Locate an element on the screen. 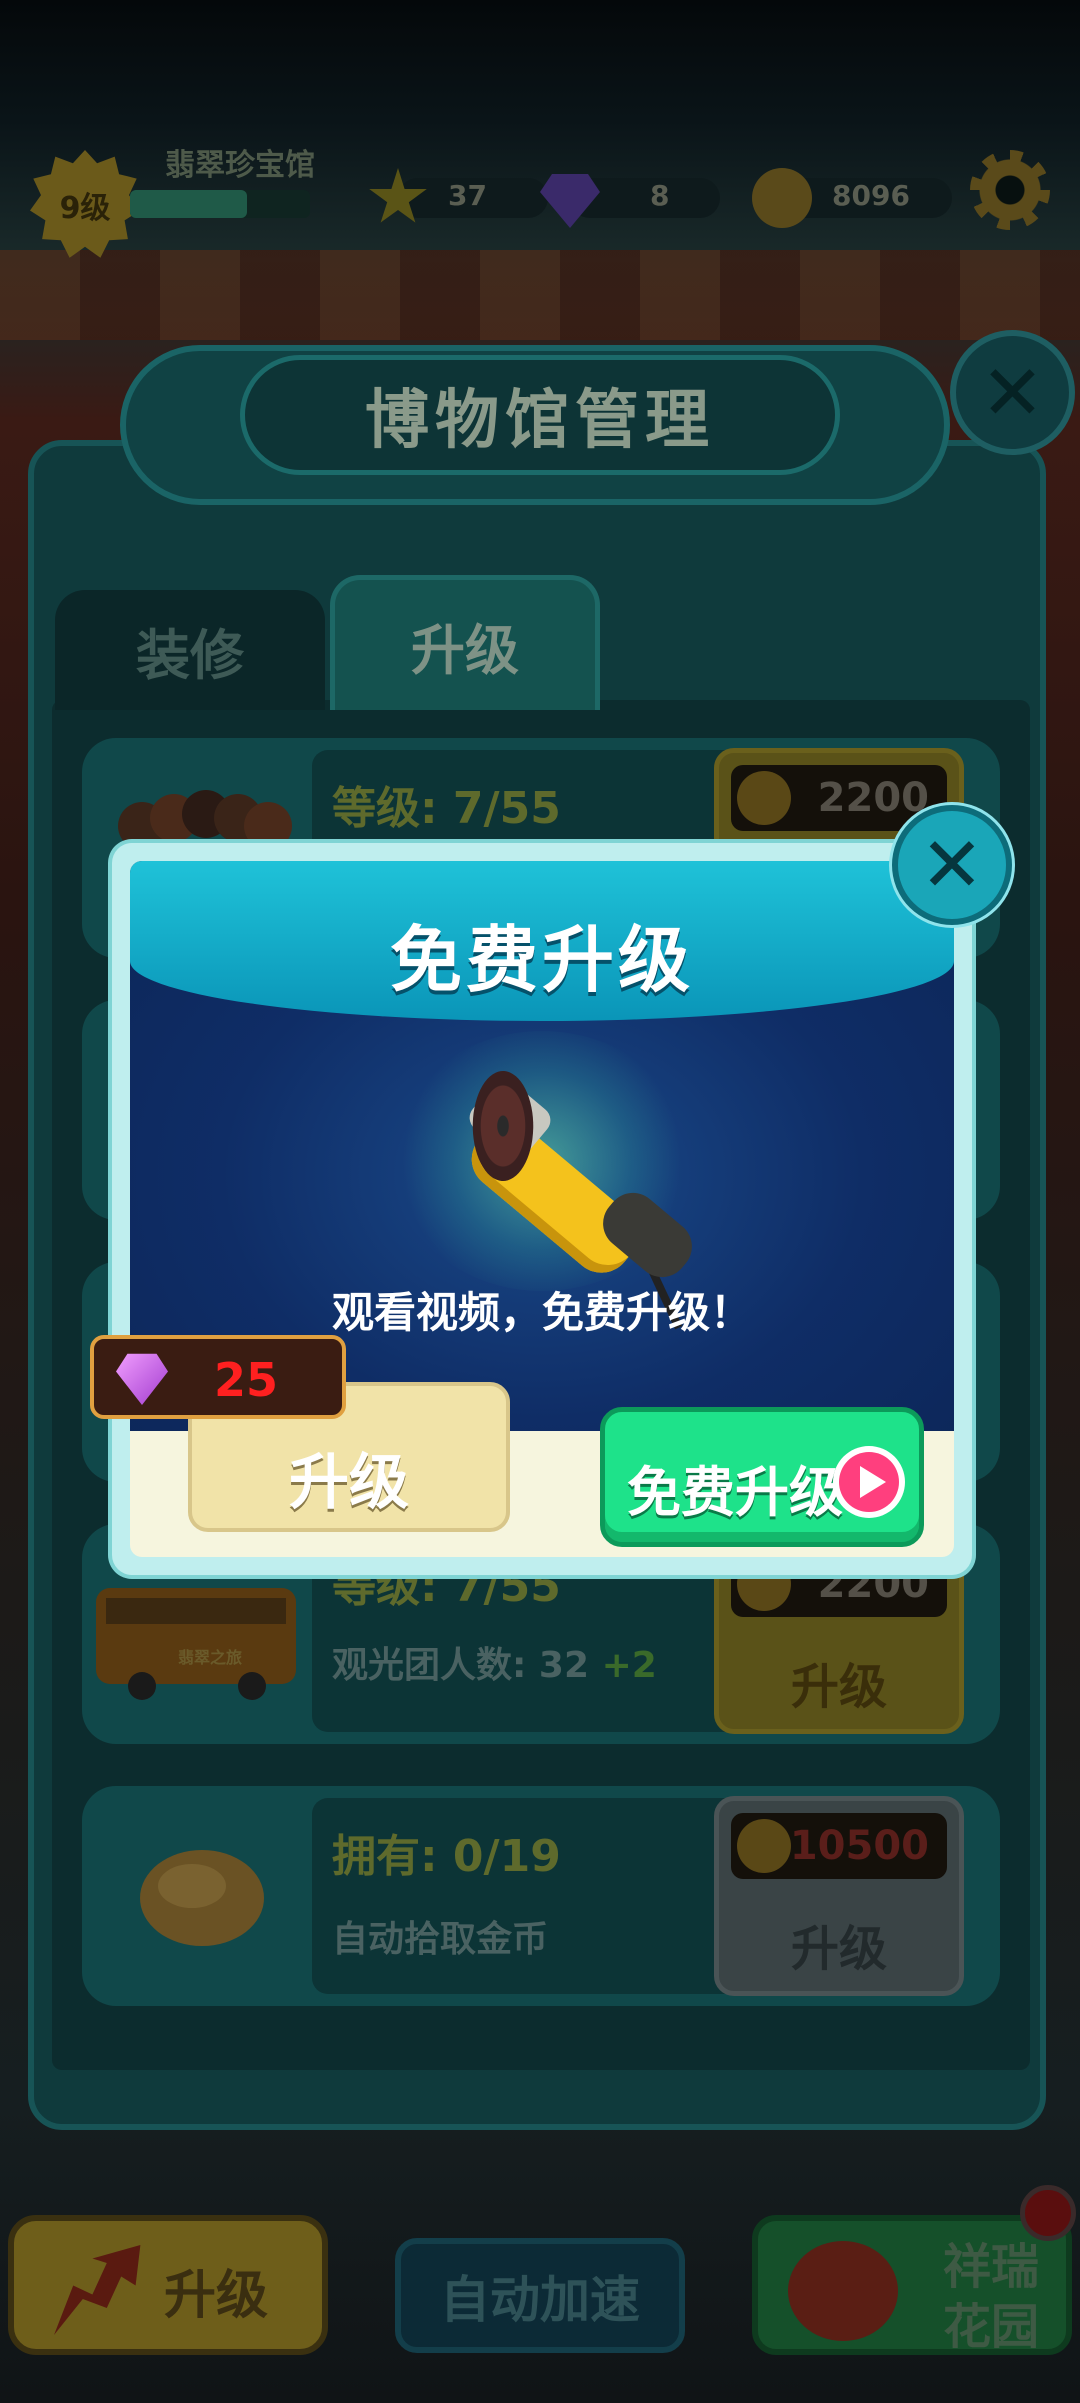 This screenshot has width=1080, height=2403. level-badge: 9级 is located at coordinates (85, 204).